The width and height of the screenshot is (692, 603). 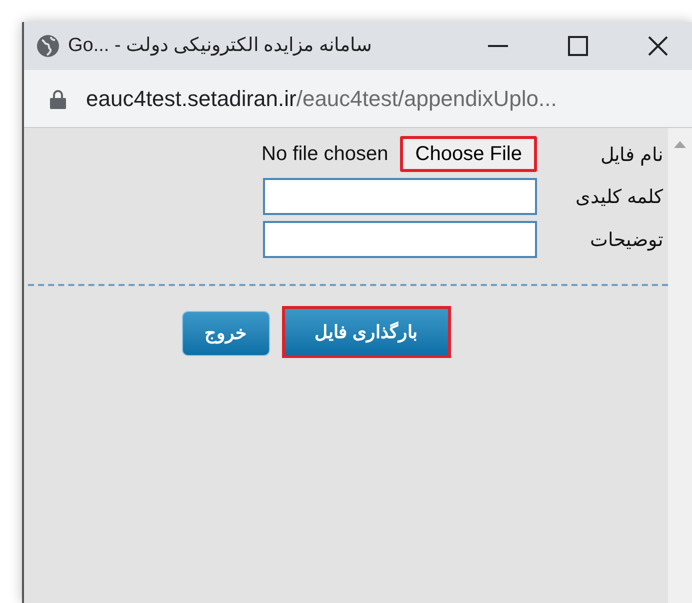 What do you see at coordinates (631, 156) in the screenshot?
I see `field-label: نام فایل` at bounding box center [631, 156].